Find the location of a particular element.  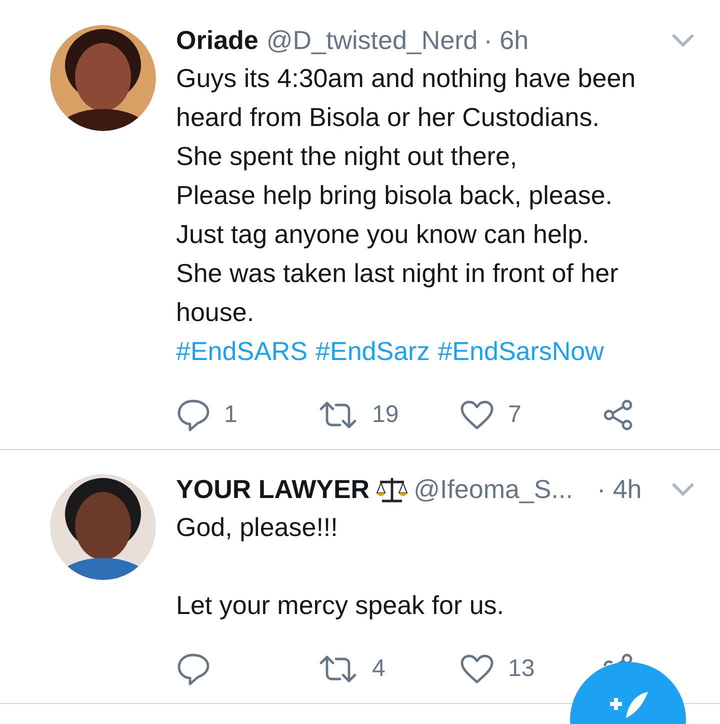

tweet-time: · 6h is located at coordinates (506, 40).